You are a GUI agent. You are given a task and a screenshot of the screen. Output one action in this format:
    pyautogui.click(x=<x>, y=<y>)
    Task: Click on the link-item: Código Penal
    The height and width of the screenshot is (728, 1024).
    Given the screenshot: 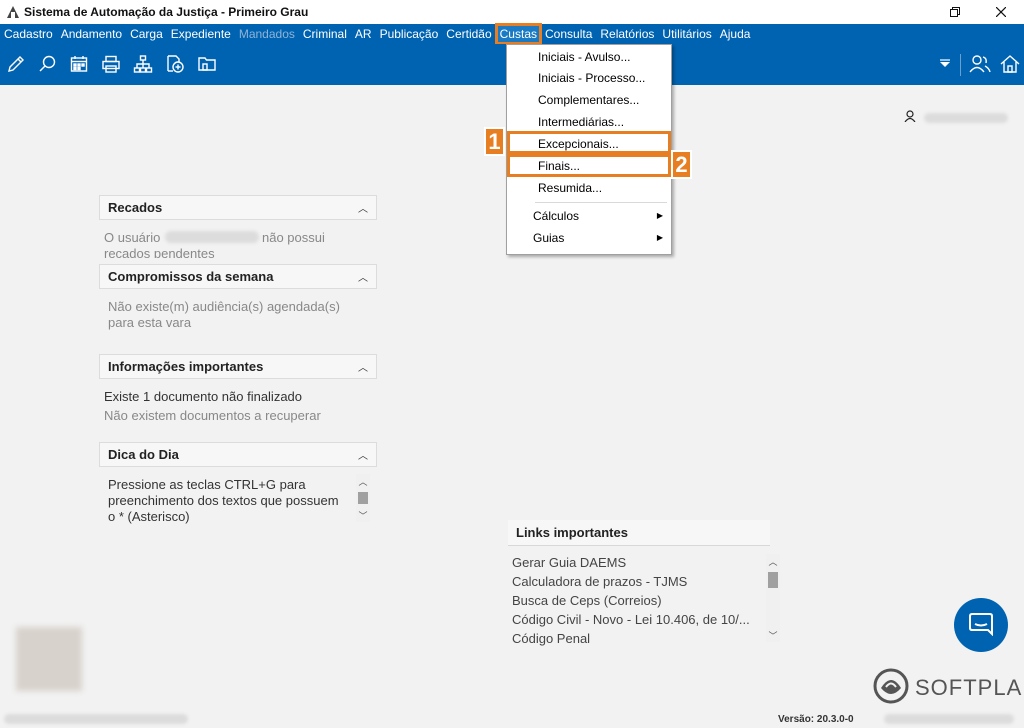 What is the action you would take?
    pyautogui.click(x=551, y=638)
    